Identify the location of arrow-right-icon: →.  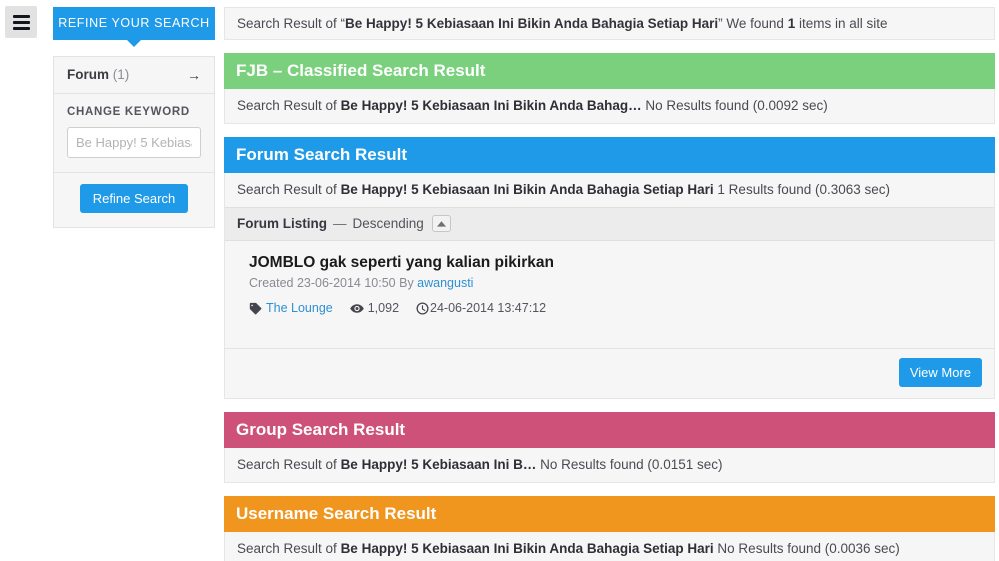
(194, 74).